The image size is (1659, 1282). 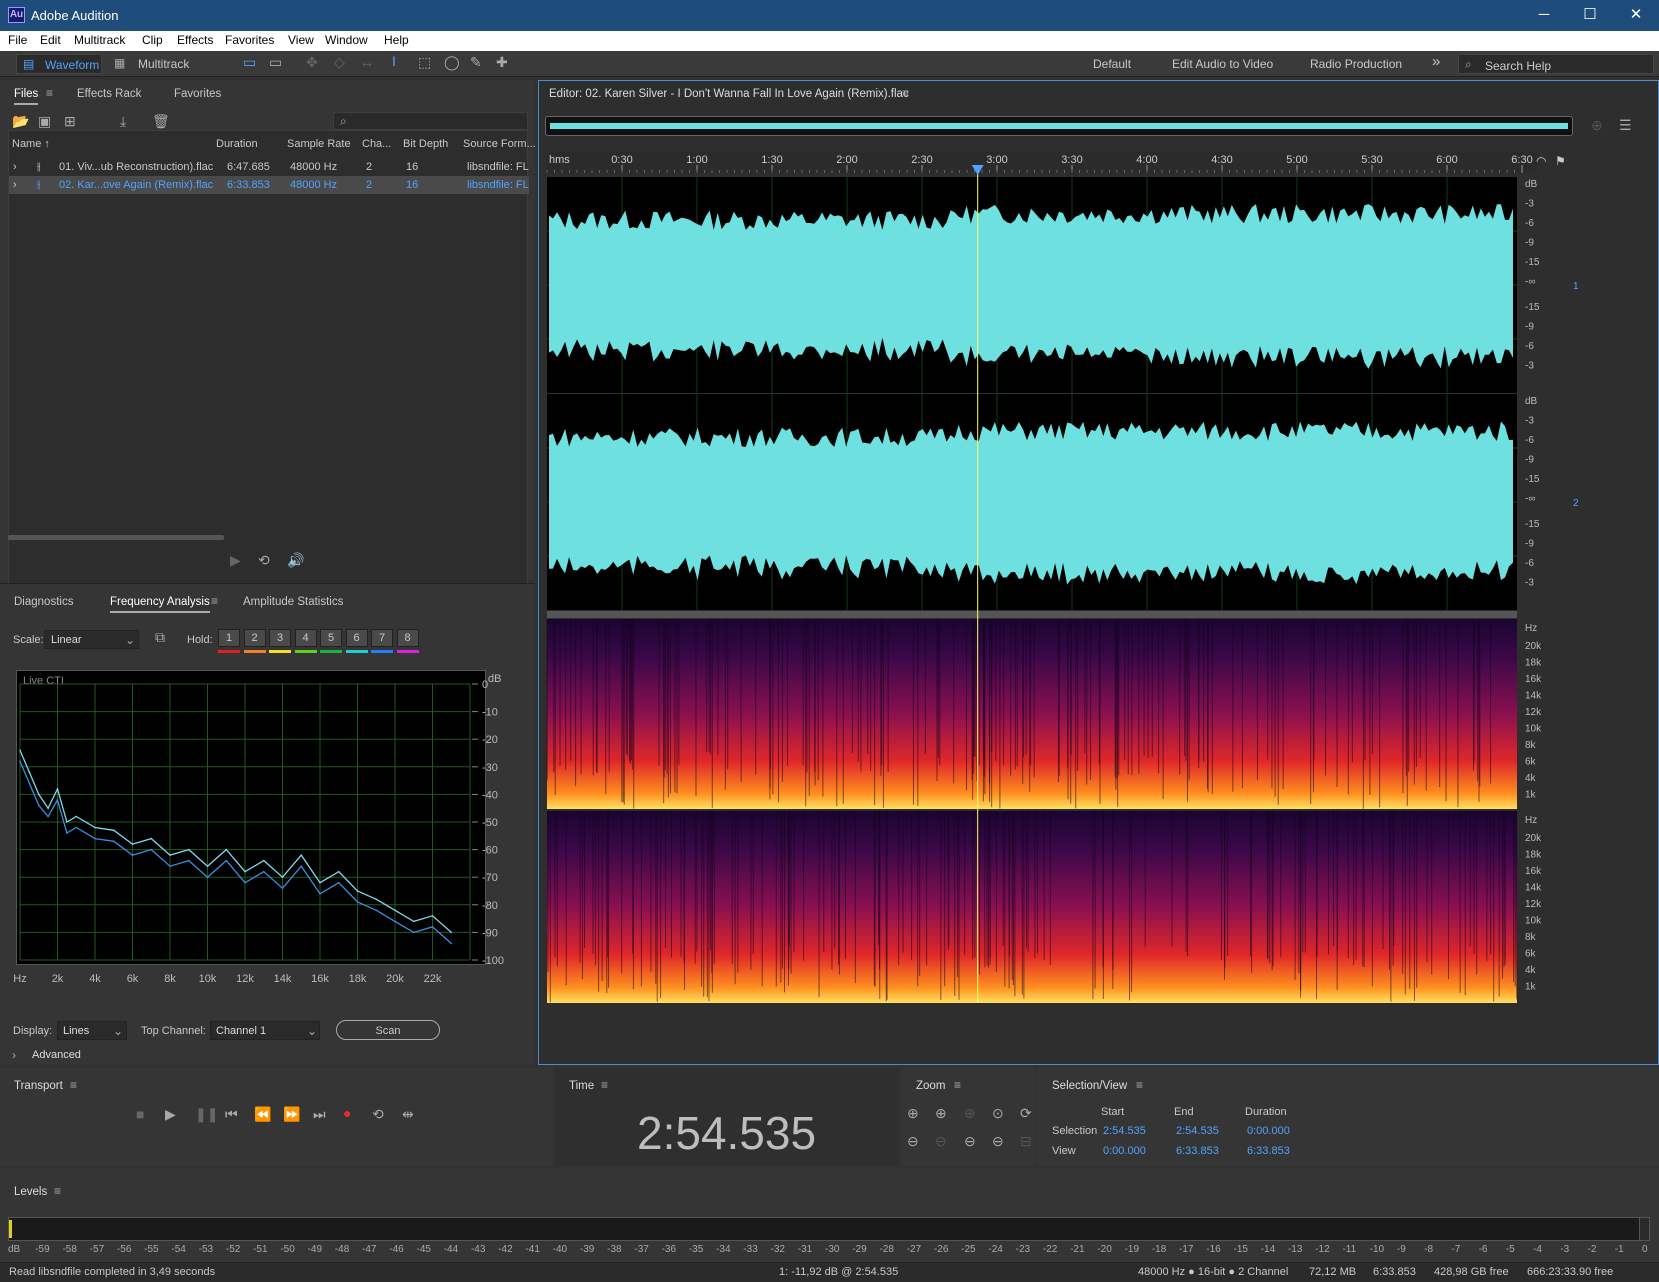 What do you see at coordinates (319, 1114) in the screenshot?
I see `skip-to-end-icon: ⏭` at bounding box center [319, 1114].